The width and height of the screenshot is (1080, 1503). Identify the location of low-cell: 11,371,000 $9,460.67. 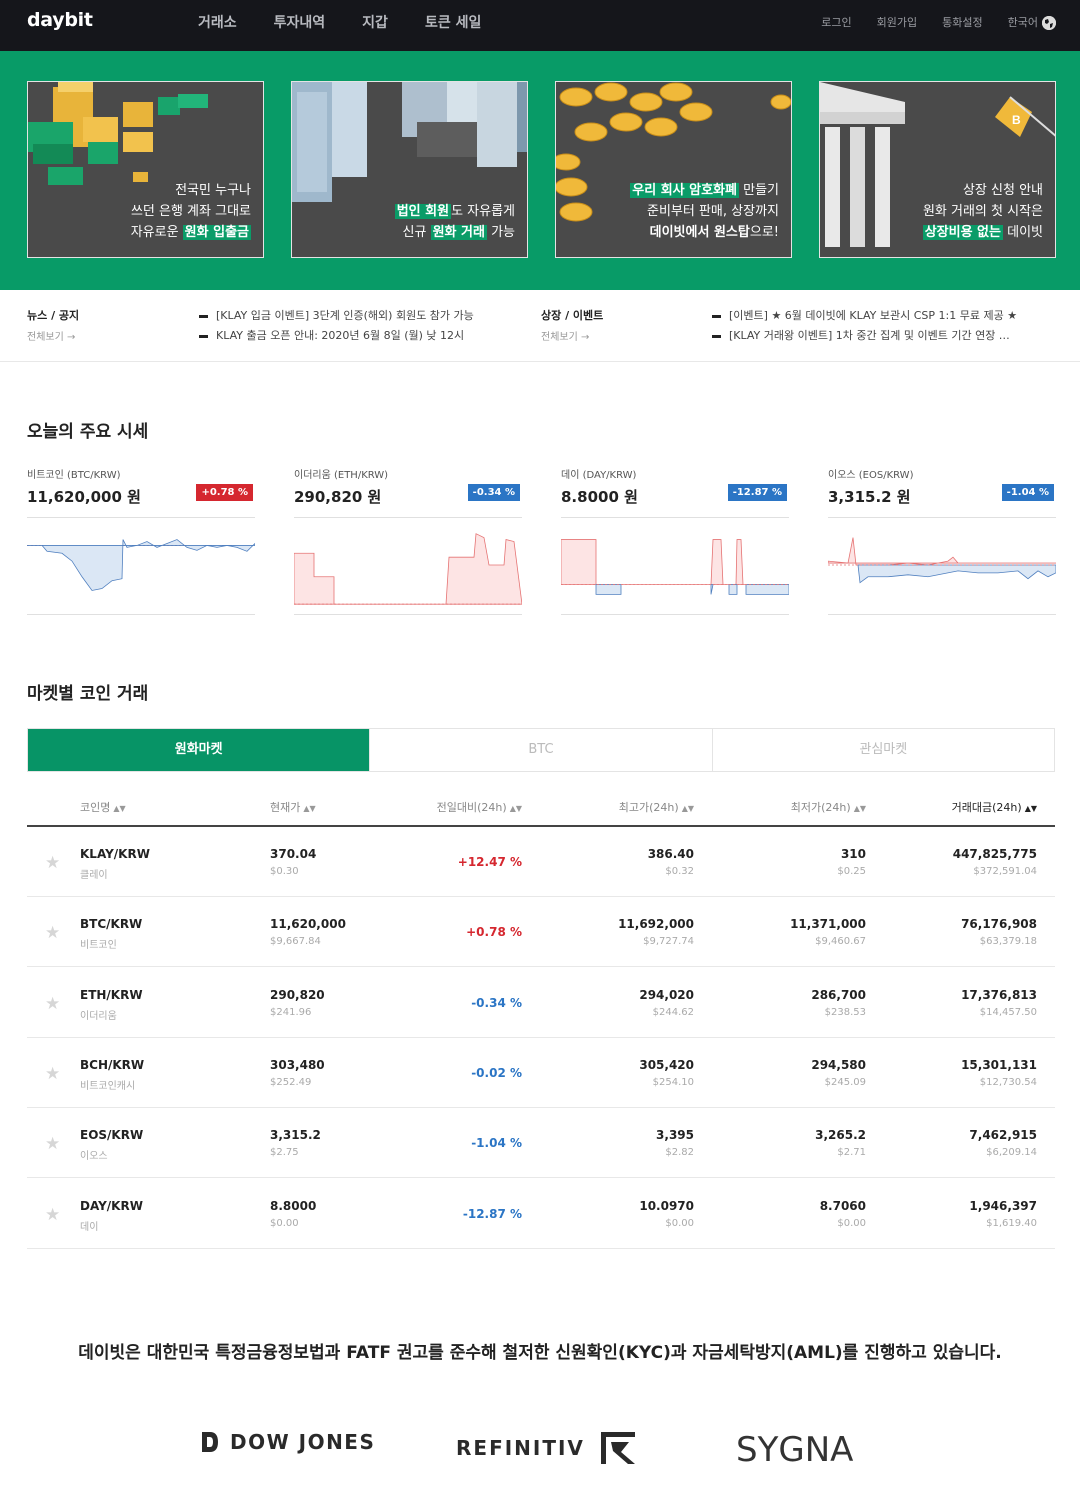
(828, 932).